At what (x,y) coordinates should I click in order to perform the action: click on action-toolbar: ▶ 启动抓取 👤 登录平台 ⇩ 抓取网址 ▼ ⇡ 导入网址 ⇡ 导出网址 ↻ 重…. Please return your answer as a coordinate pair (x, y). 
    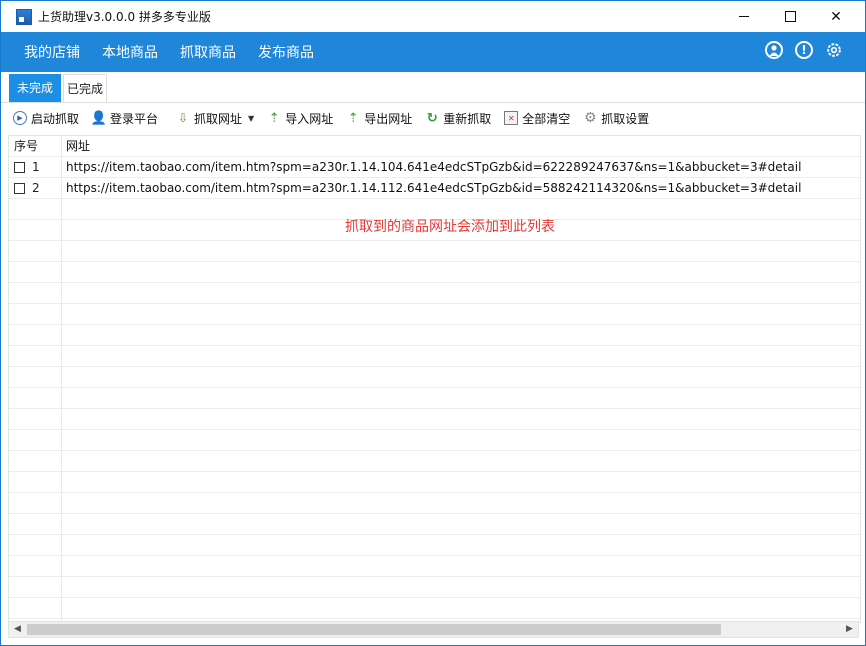
    Looking at the image, I should click on (433, 118).